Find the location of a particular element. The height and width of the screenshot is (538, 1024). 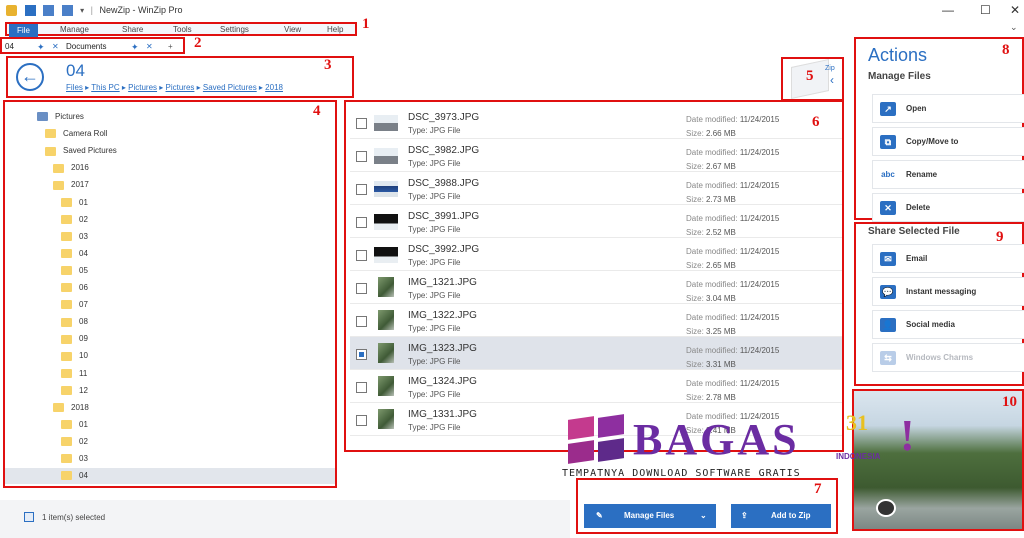

file-size: Size: 2.66 MB is located at coordinates (711, 133).